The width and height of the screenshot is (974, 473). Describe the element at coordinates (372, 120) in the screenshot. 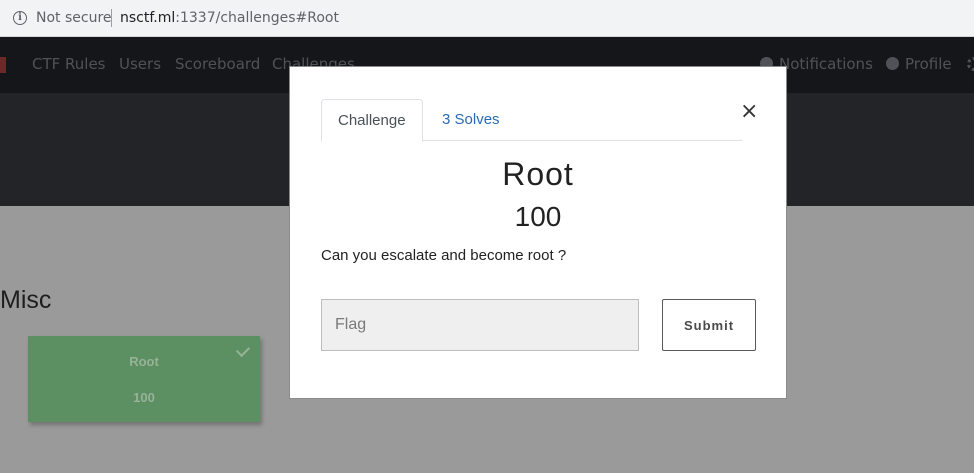

I see `tab-challenge: Challenge` at that location.